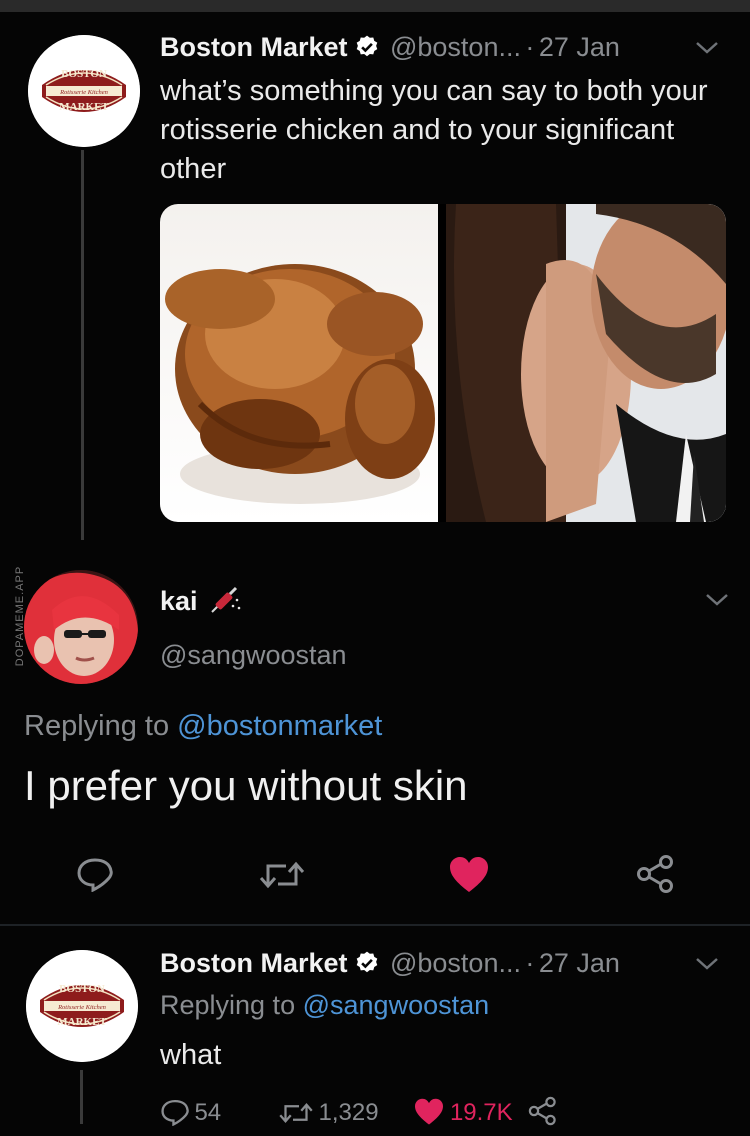 The width and height of the screenshot is (750, 1136). I want to click on replying-to-link: @bostonmarket, so click(279, 726).